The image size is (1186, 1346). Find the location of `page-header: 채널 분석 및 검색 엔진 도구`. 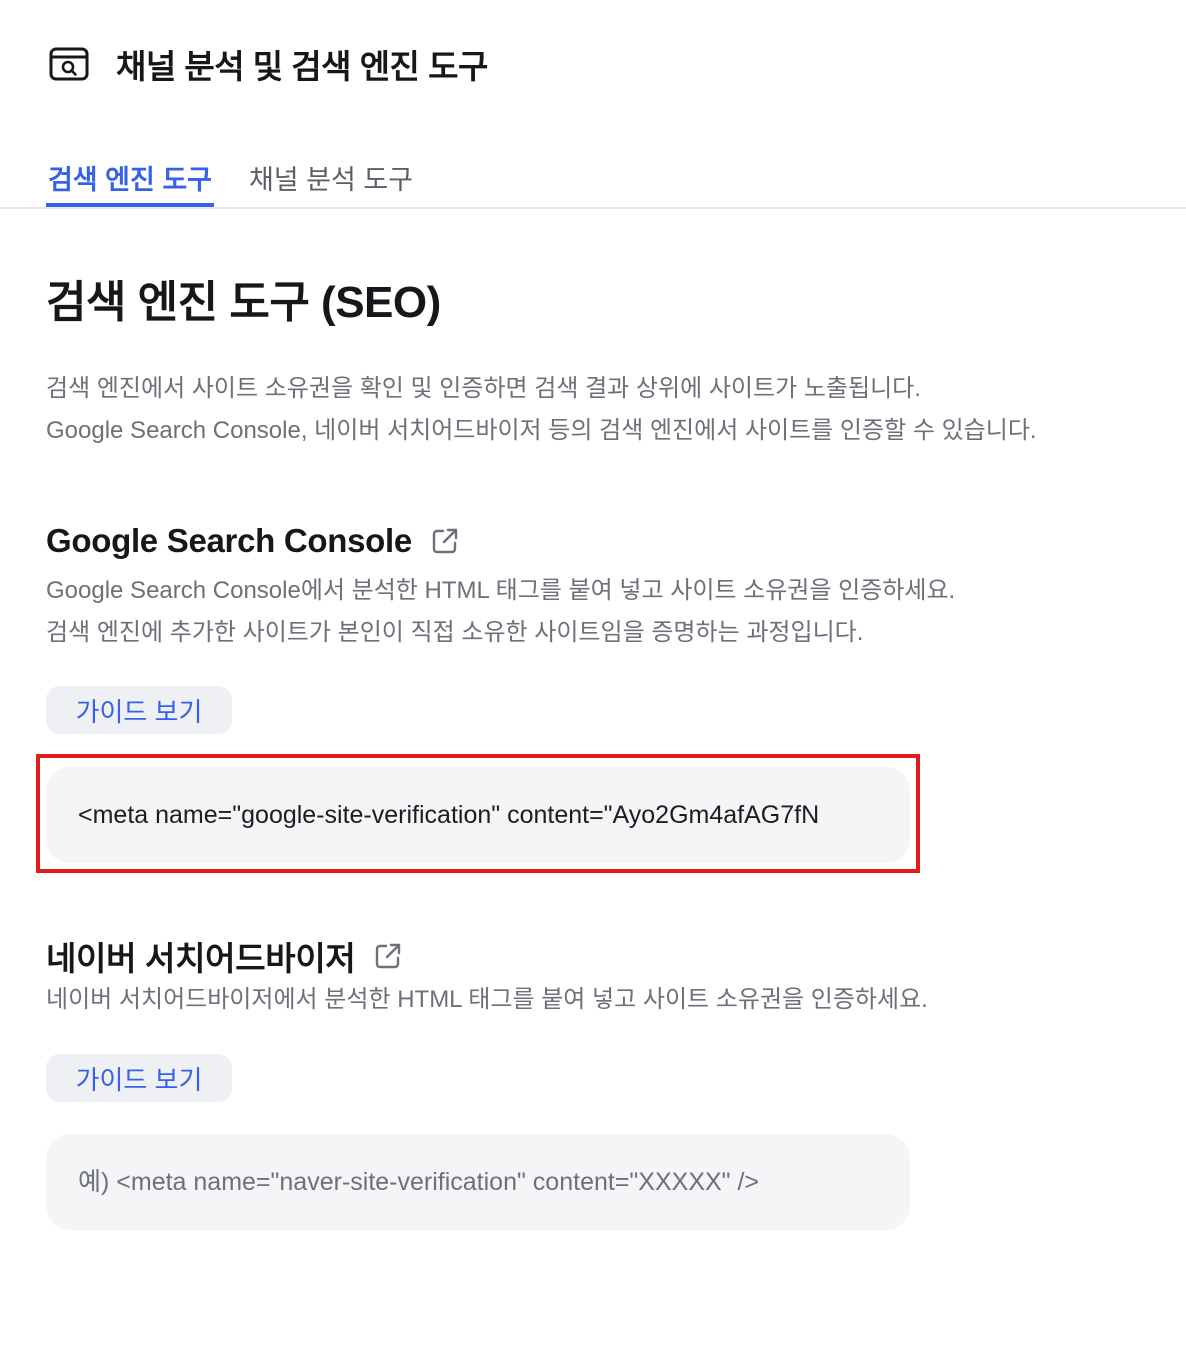

page-header: 채널 분석 및 검색 엔진 도구 is located at coordinates (268, 64).